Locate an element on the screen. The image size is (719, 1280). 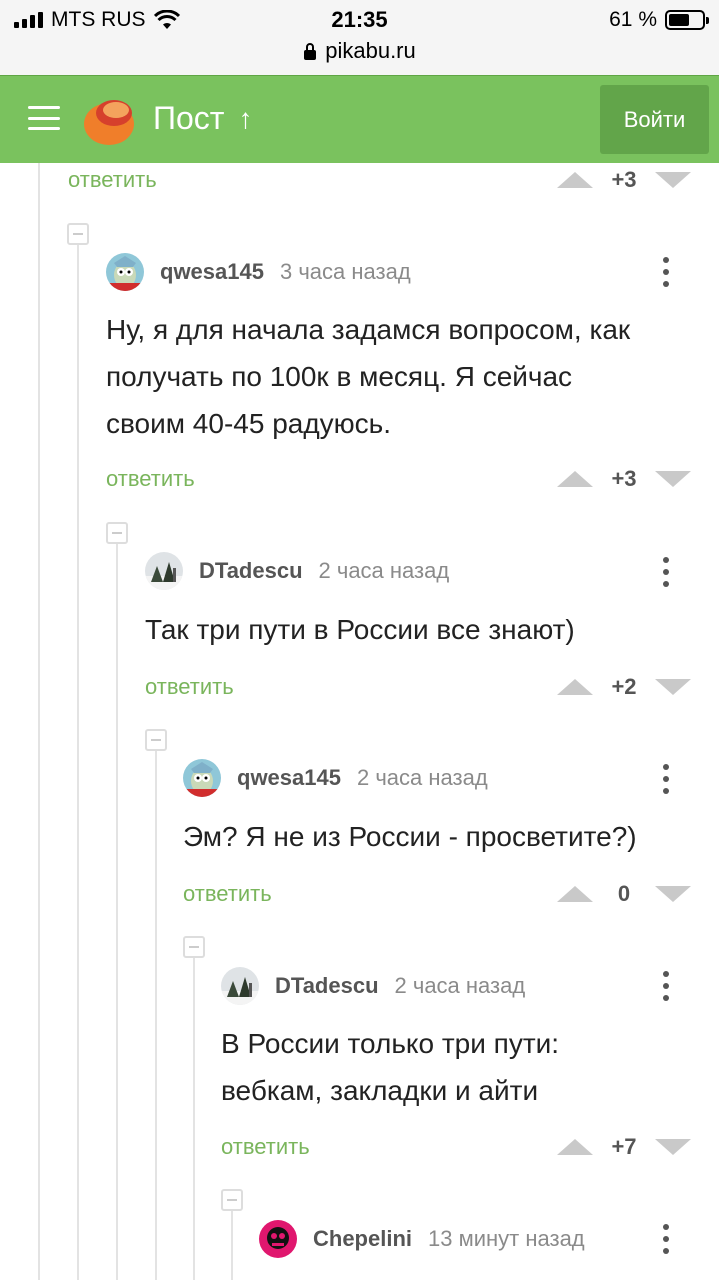
comment-header: Chepelini 13 минут назад is located at coordinates (422, 1239).